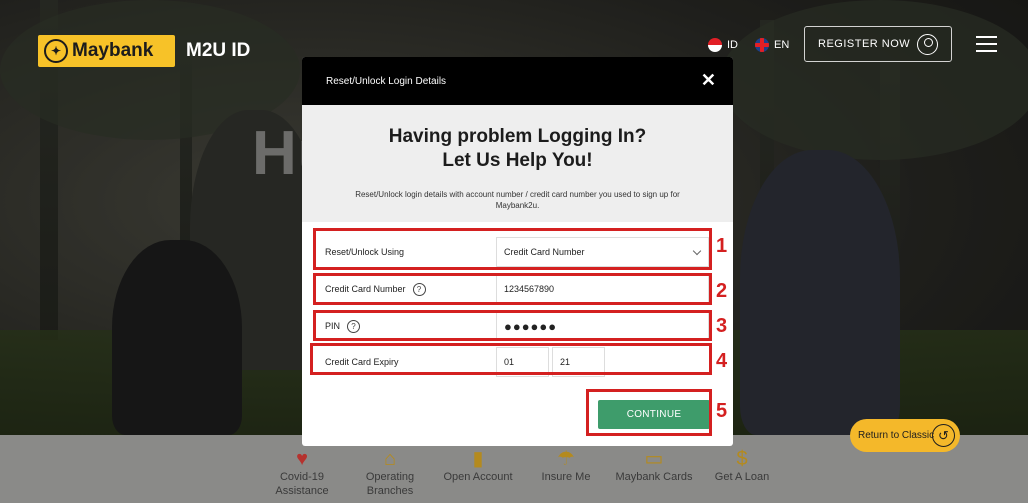 Image resolution: width=1028 pixels, height=503 pixels. I want to click on register-now-button: REGISTER NOW, so click(878, 44).